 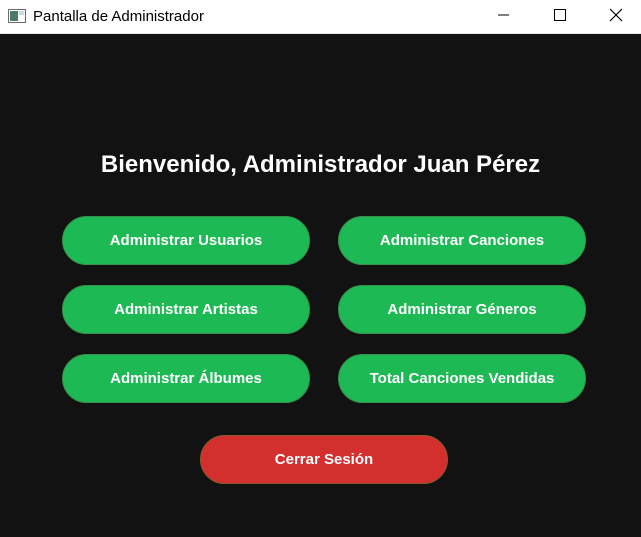 I want to click on app-window-icon, so click(x=17, y=16).